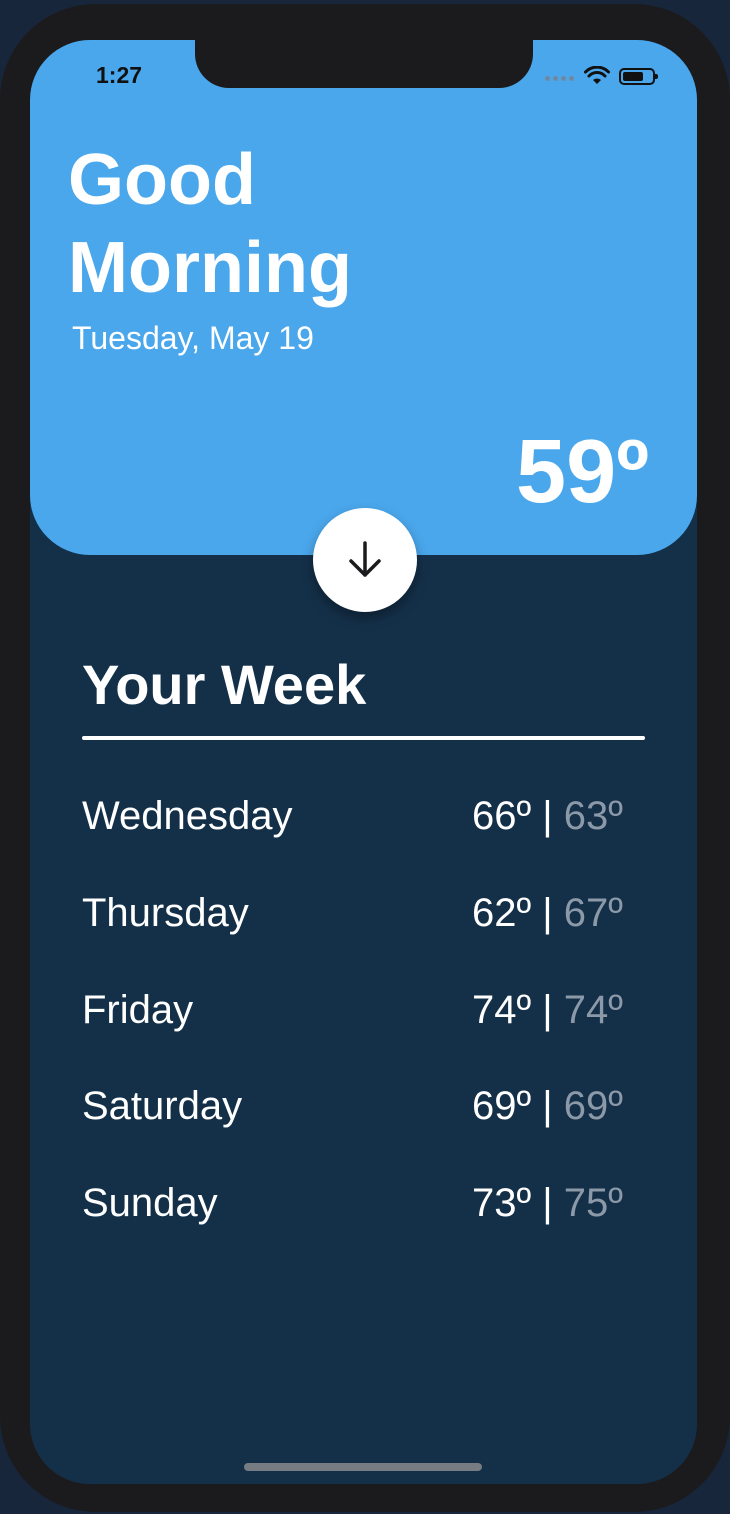 Image resolution: width=730 pixels, height=1514 pixels. Describe the element at coordinates (138, 1009) in the screenshot. I see `day-name: Friday` at that location.